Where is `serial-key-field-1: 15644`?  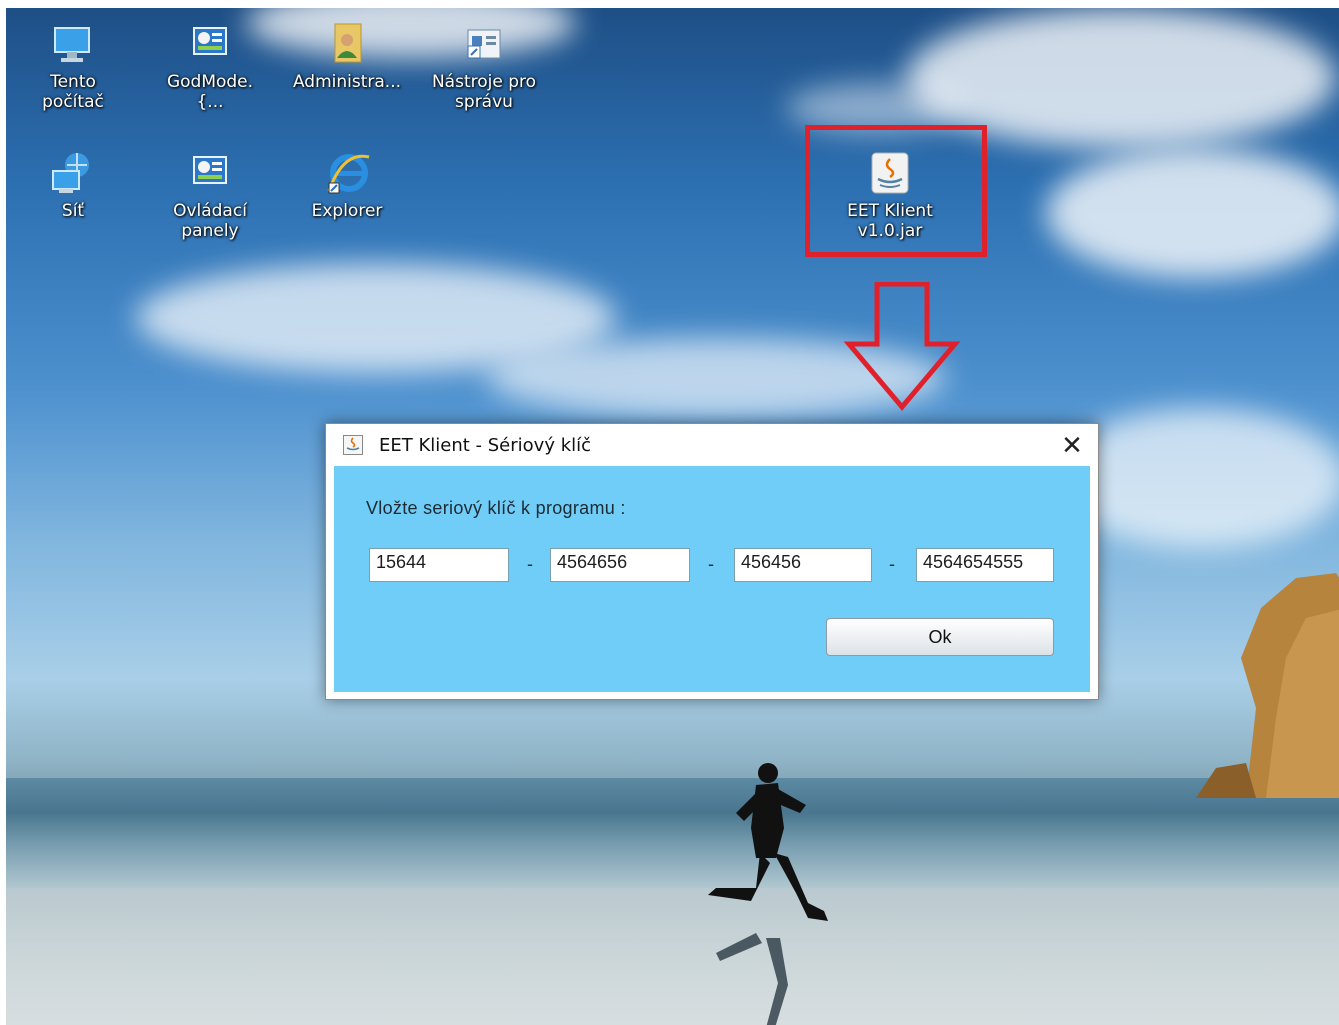
serial-key-field-1: 15644 is located at coordinates (439, 565).